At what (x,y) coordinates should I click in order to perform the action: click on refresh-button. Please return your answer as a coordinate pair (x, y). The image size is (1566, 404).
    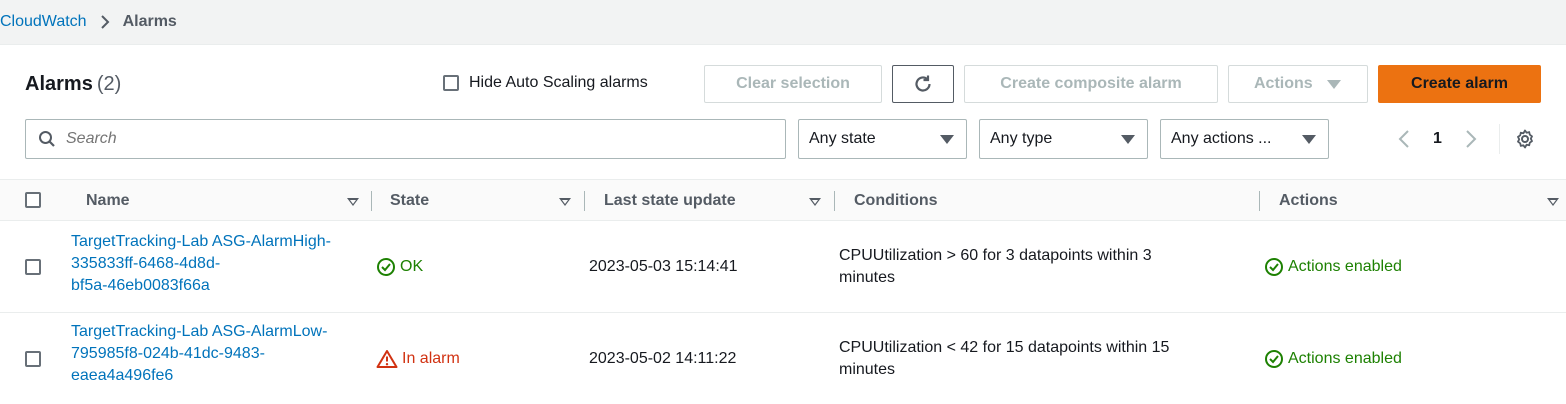
    Looking at the image, I should click on (923, 84).